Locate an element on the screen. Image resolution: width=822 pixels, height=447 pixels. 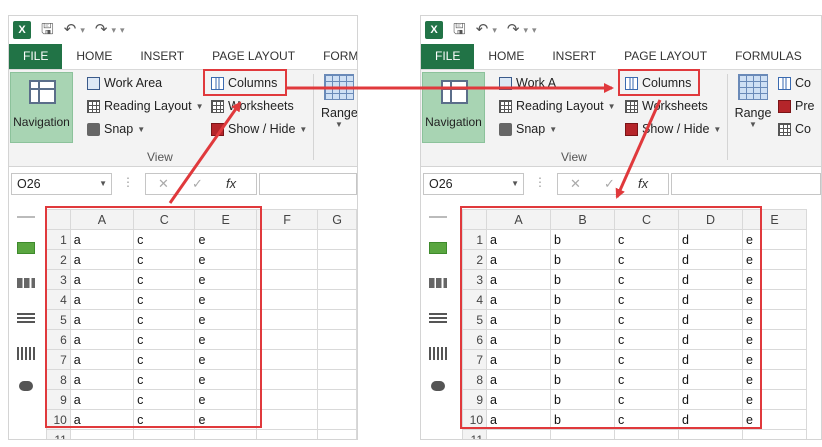
row-header: 10 is located at coordinates (474, 419).